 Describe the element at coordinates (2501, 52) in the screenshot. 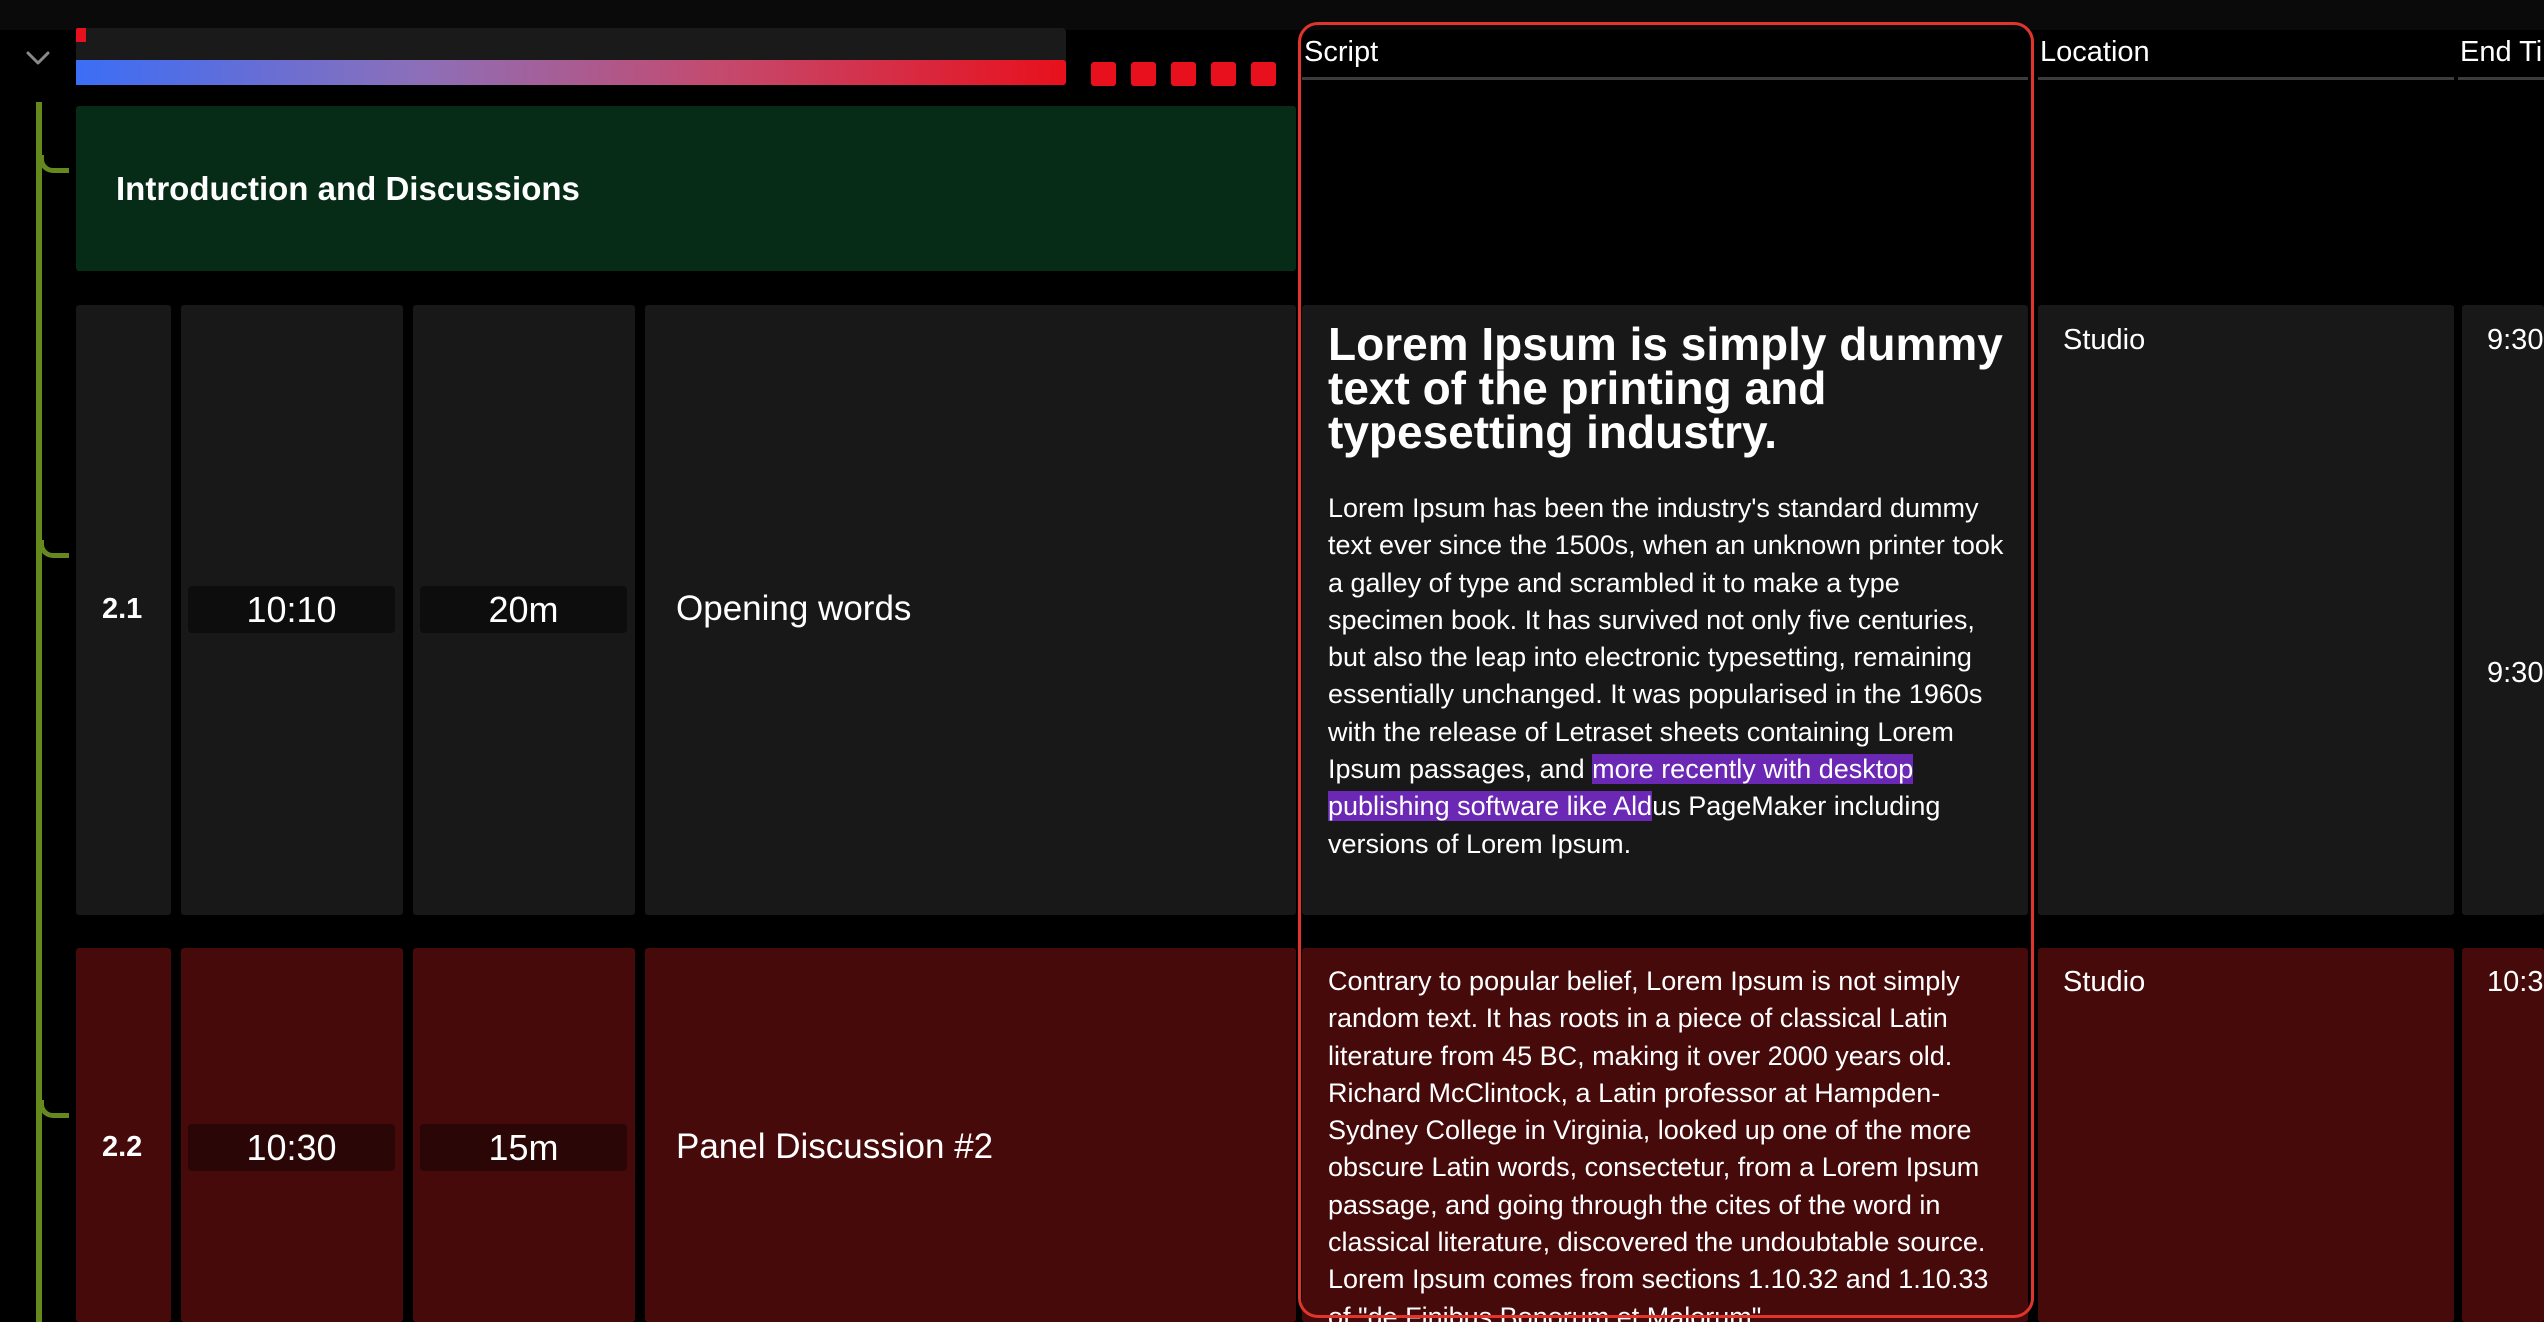

I see `column-header-end-time: End Ti` at that location.